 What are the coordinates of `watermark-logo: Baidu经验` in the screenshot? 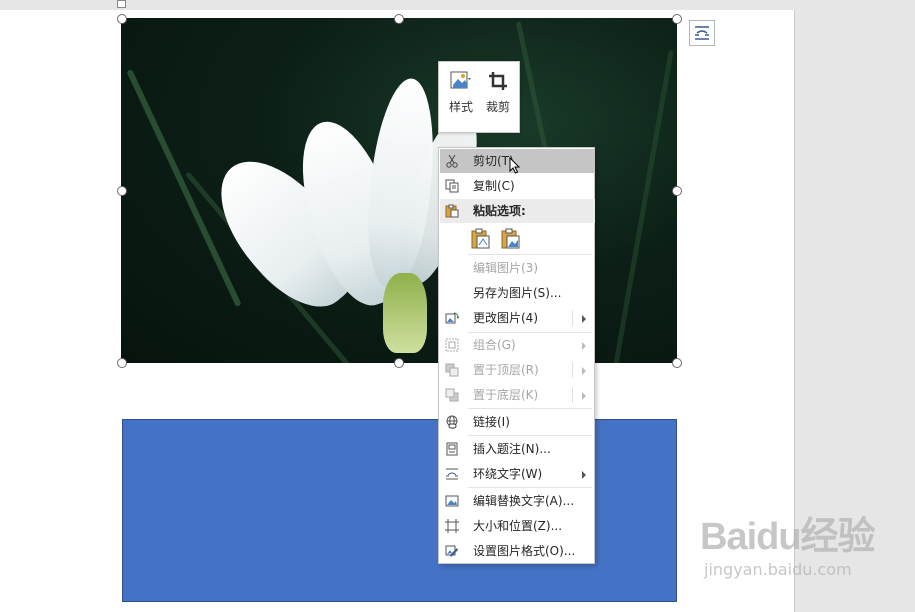 It's located at (788, 537).